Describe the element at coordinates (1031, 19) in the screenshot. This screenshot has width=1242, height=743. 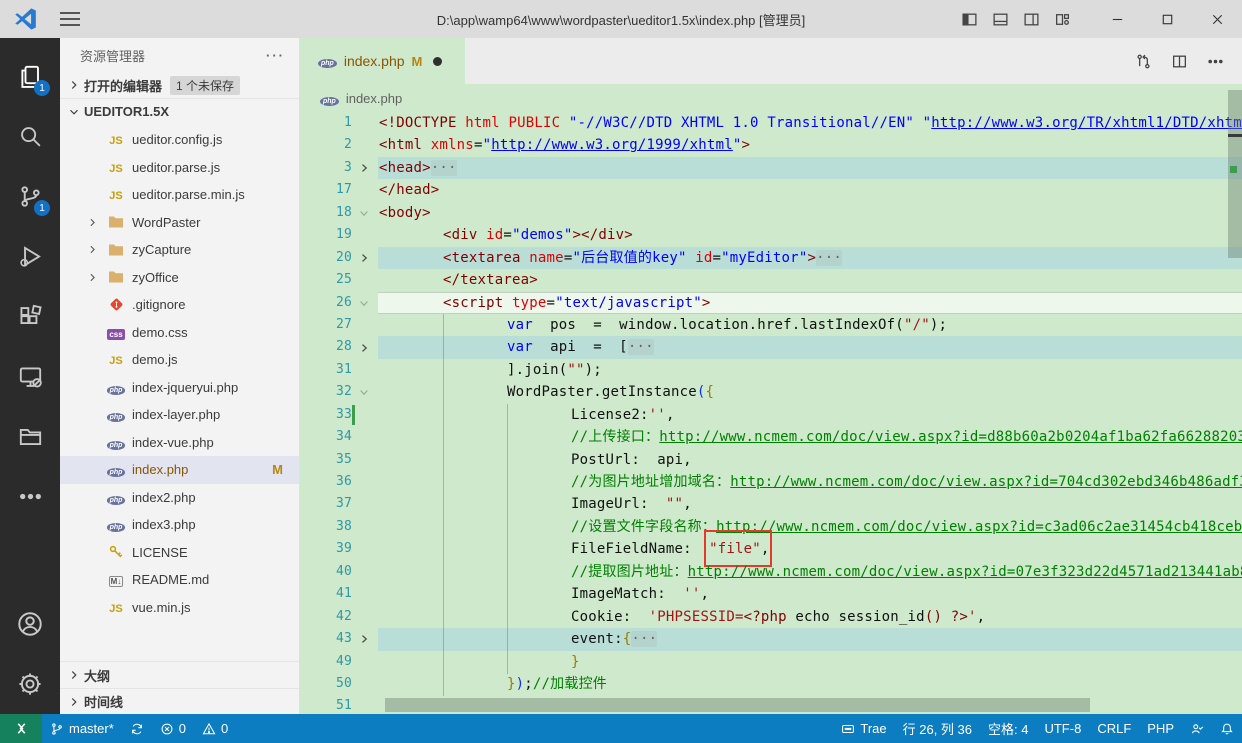
I see `layout-sidebar-right-button` at that location.